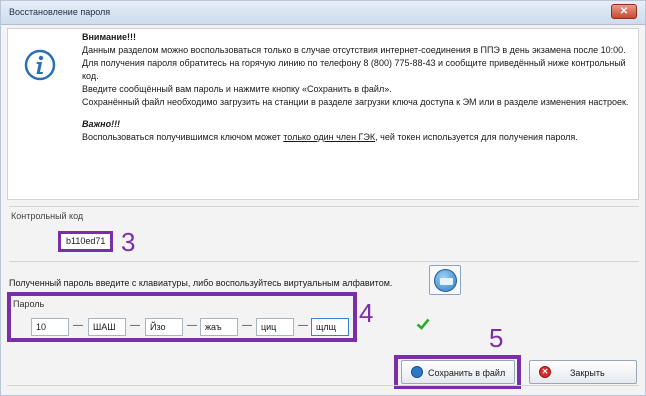 The width and height of the screenshot is (646, 396). Describe the element at coordinates (423, 324) in the screenshot. I see `check-icon` at that location.